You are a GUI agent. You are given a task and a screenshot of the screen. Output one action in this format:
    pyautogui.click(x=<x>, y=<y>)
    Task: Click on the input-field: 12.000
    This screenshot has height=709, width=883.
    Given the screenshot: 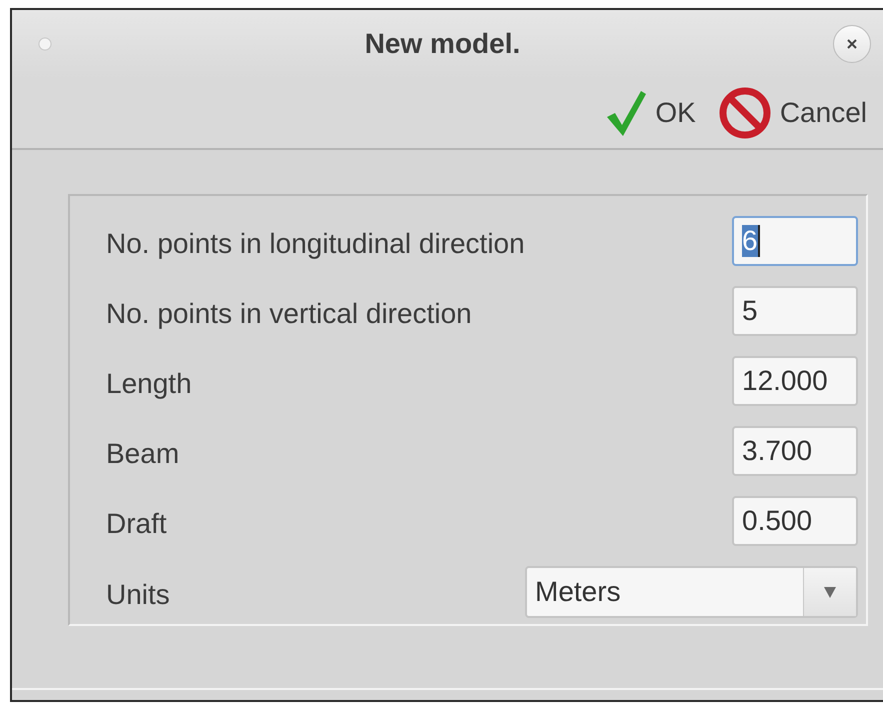 What is the action you would take?
    pyautogui.click(x=795, y=381)
    